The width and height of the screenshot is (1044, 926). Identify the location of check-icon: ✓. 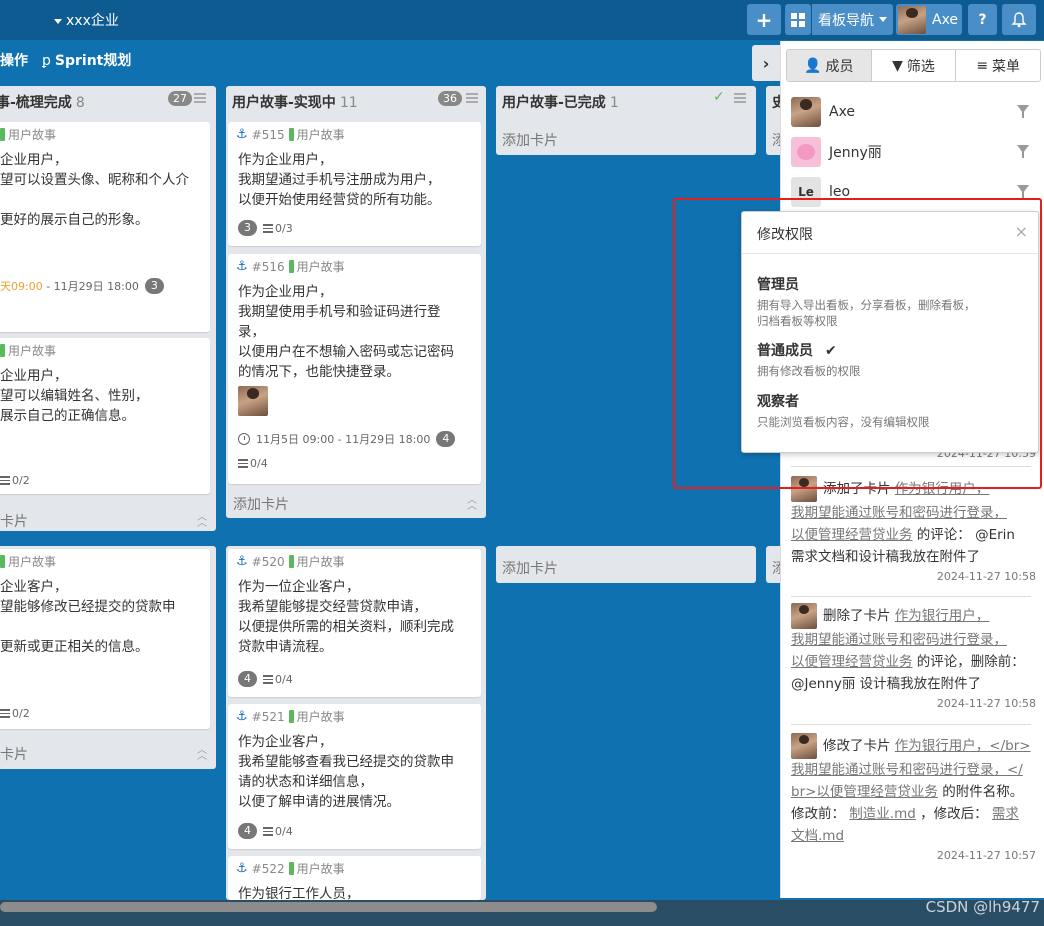
(719, 97).